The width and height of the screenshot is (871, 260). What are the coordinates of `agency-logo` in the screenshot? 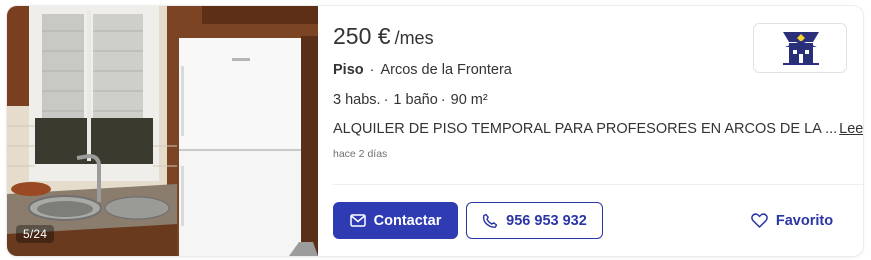 It's located at (800, 48).